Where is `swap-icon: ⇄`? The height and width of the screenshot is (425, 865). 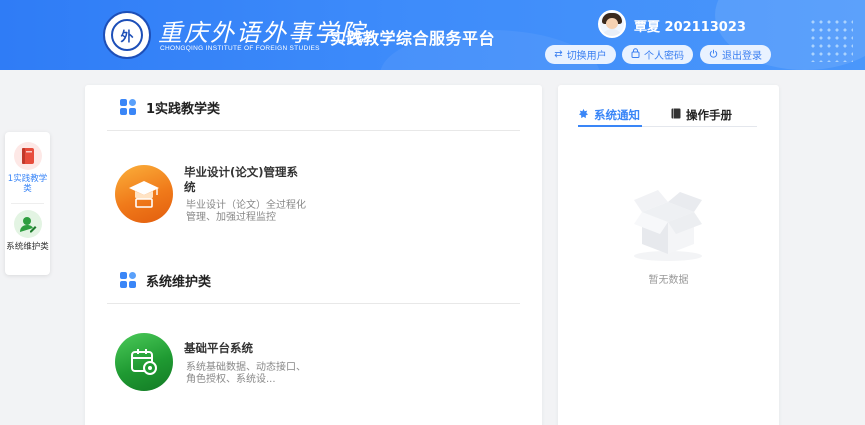 swap-icon: ⇄ is located at coordinates (558, 54).